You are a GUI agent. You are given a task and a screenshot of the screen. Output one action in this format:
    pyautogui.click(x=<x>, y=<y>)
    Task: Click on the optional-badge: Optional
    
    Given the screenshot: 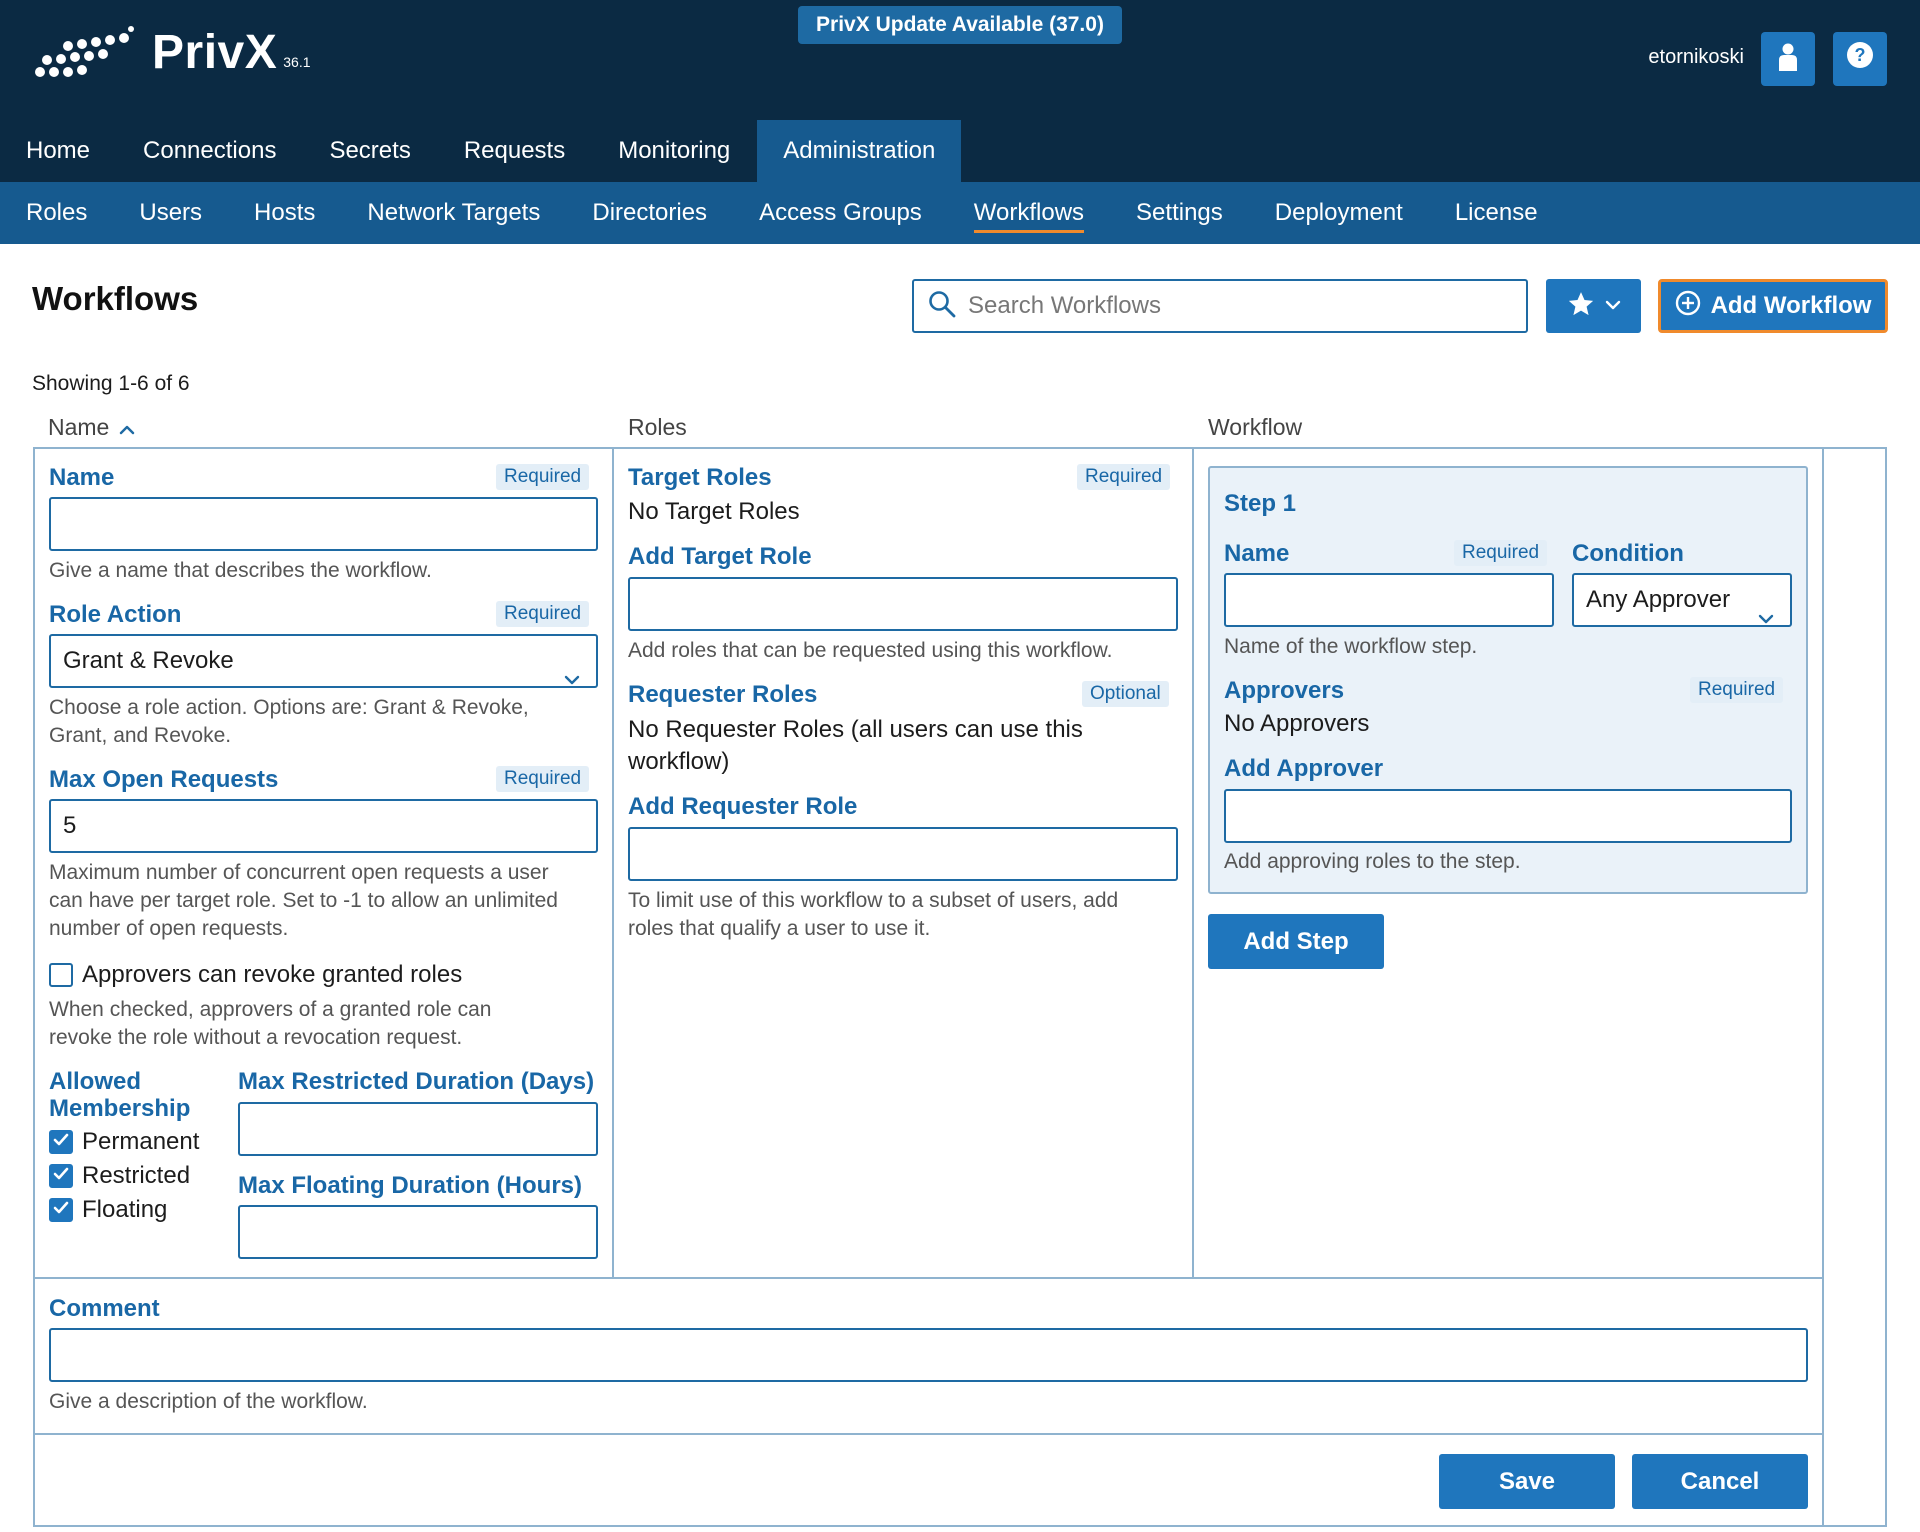 What is the action you would take?
    pyautogui.click(x=1125, y=694)
    